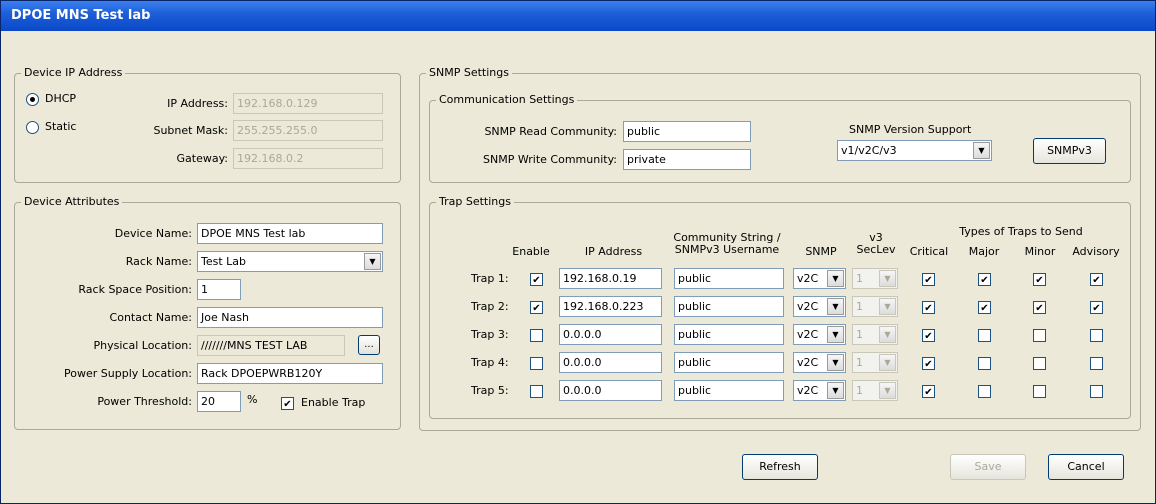 The image size is (1156, 504). I want to click on header-snmp: SNMP, so click(821, 251).